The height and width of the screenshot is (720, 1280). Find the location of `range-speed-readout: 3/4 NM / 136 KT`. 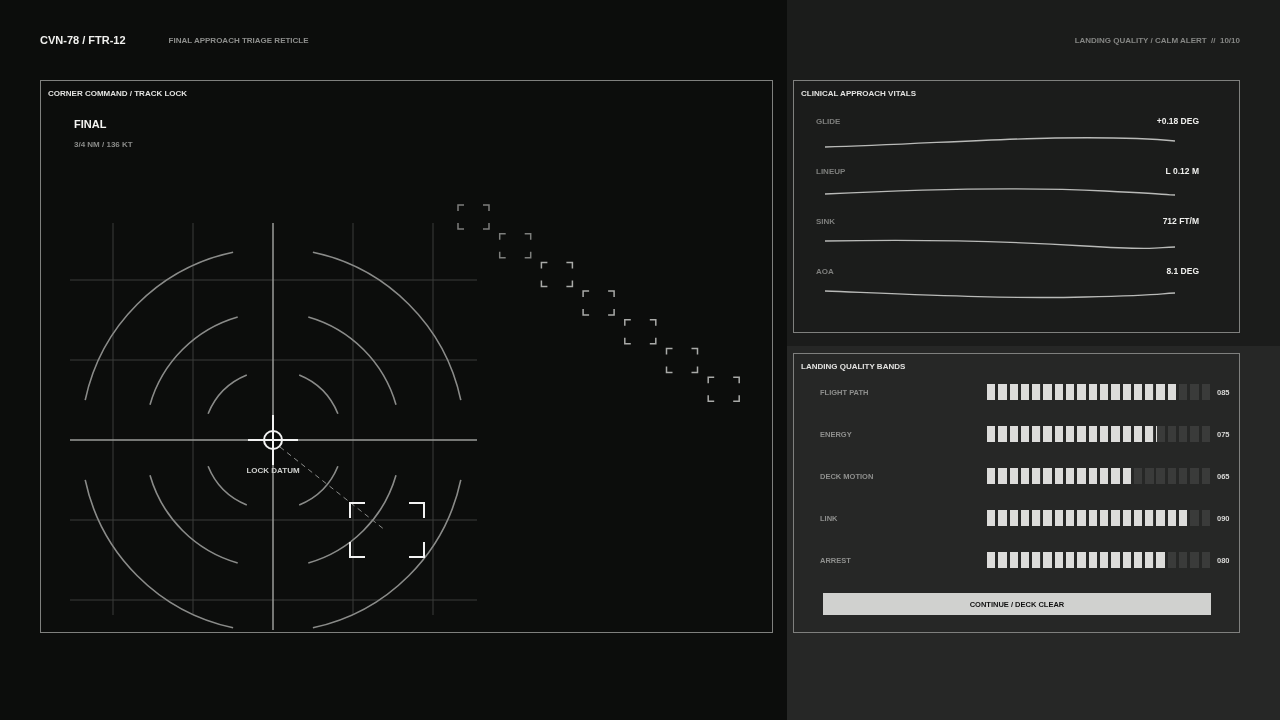

range-speed-readout: 3/4 NM / 136 KT is located at coordinates (103, 144).